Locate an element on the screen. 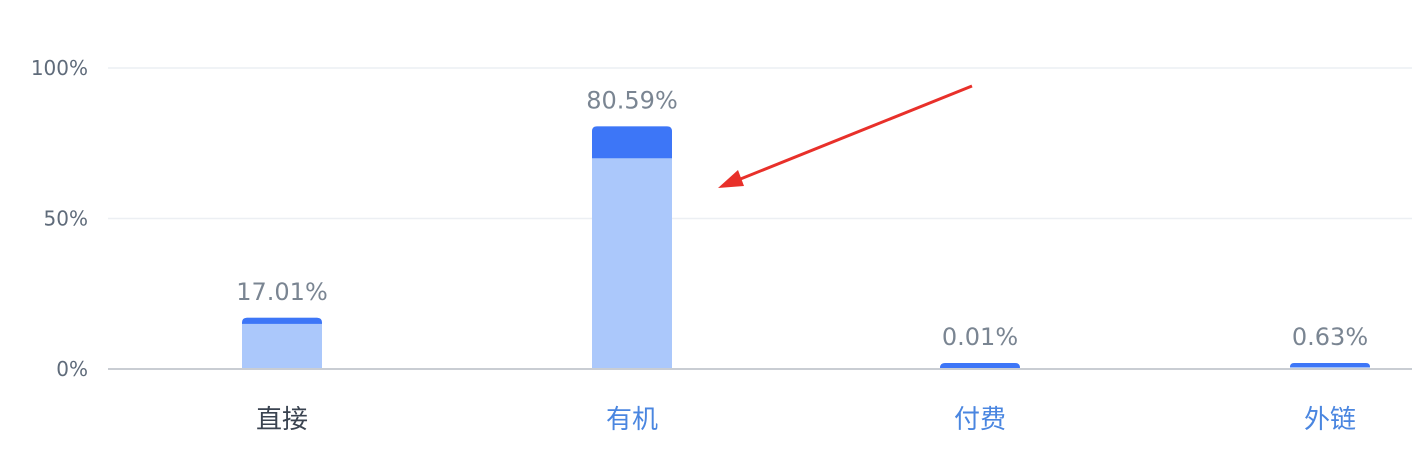  category-labels: 直接 有机 付费 外链 is located at coordinates (806, 420).